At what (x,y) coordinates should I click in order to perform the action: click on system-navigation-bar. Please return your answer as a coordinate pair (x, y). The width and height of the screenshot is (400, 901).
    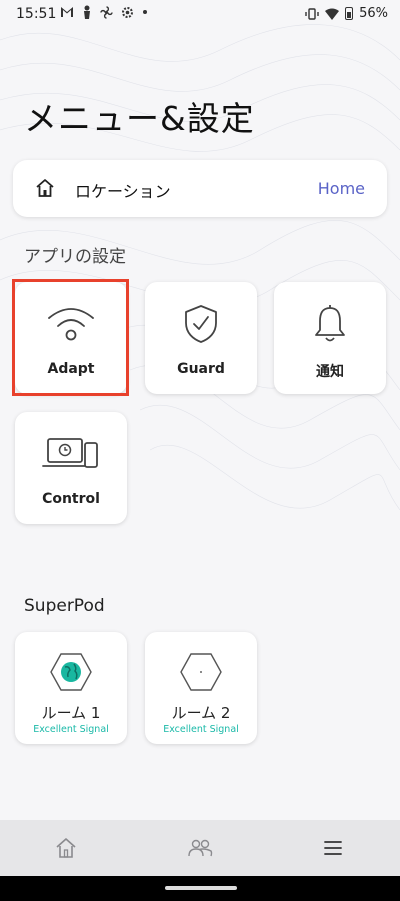
    Looking at the image, I should click on (200, 888).